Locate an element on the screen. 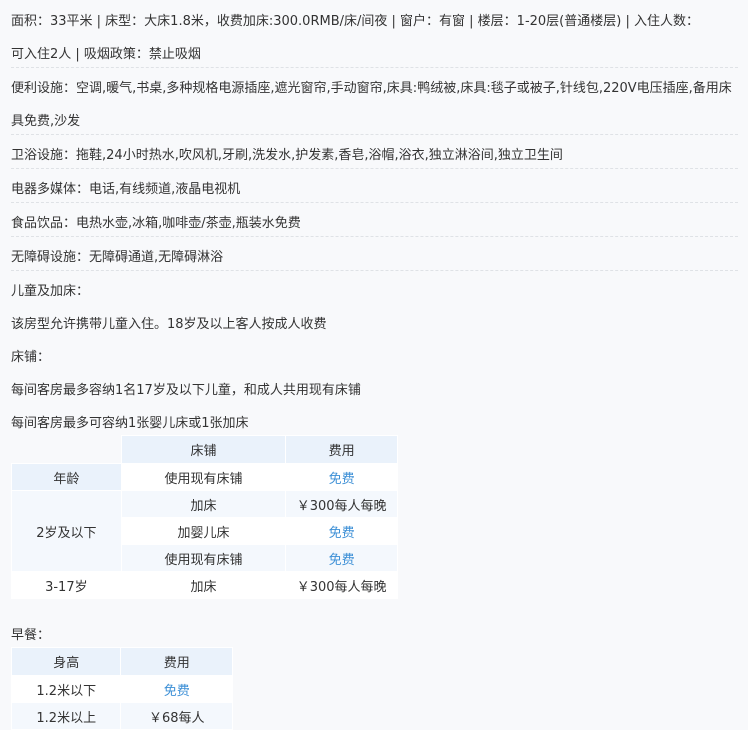  column-header-height: 身高 is located at coordinates (66, 661).